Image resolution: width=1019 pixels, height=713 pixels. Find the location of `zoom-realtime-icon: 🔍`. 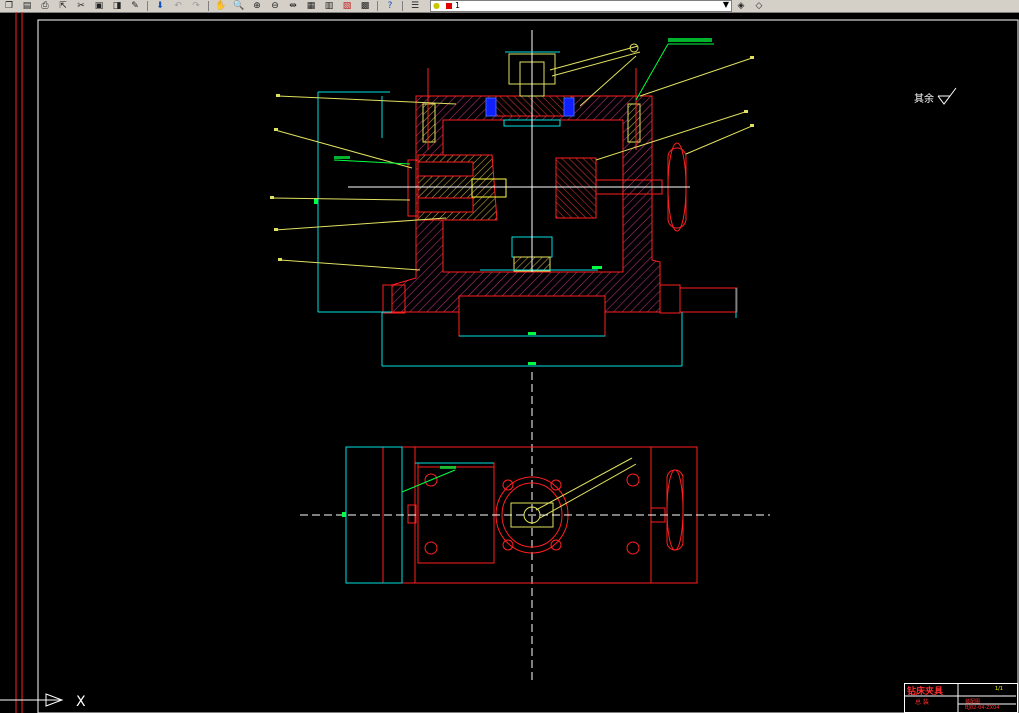

zoom-realtime-icon: 🔍 is located at coordinates (239, 6).